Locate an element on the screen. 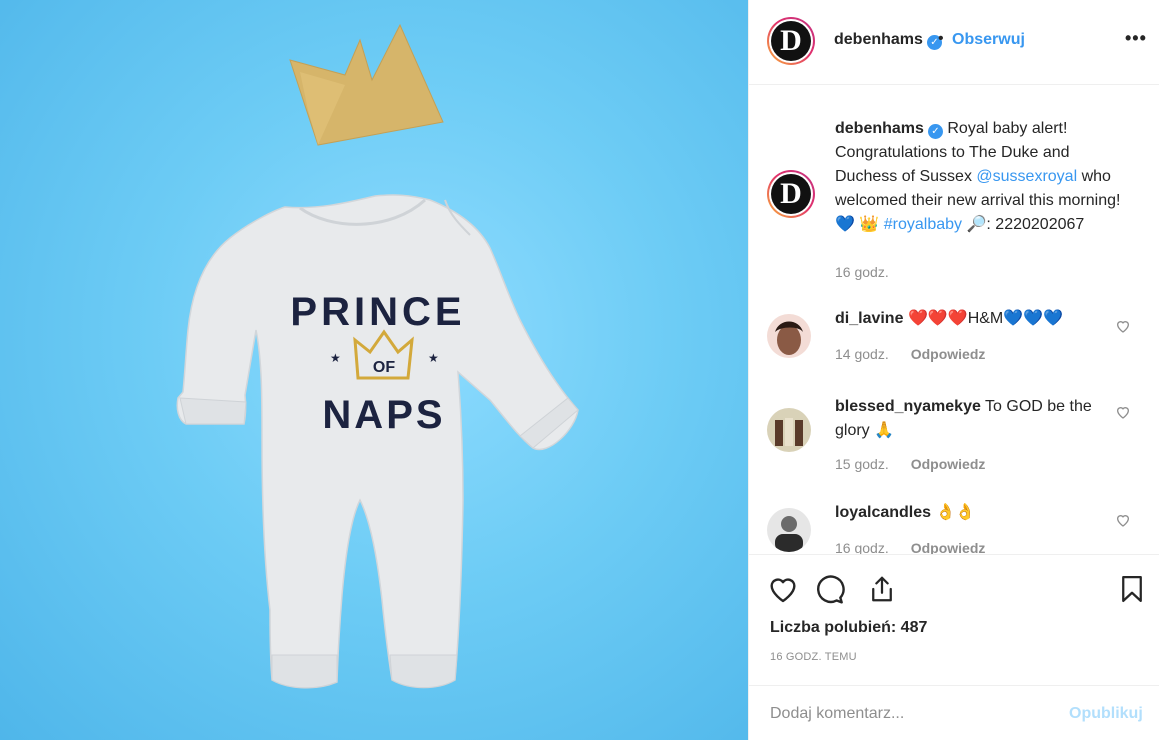 This screenshot has height=740, width=1159. author-username: debenhams ✓ is located at coordinates (888, 40).